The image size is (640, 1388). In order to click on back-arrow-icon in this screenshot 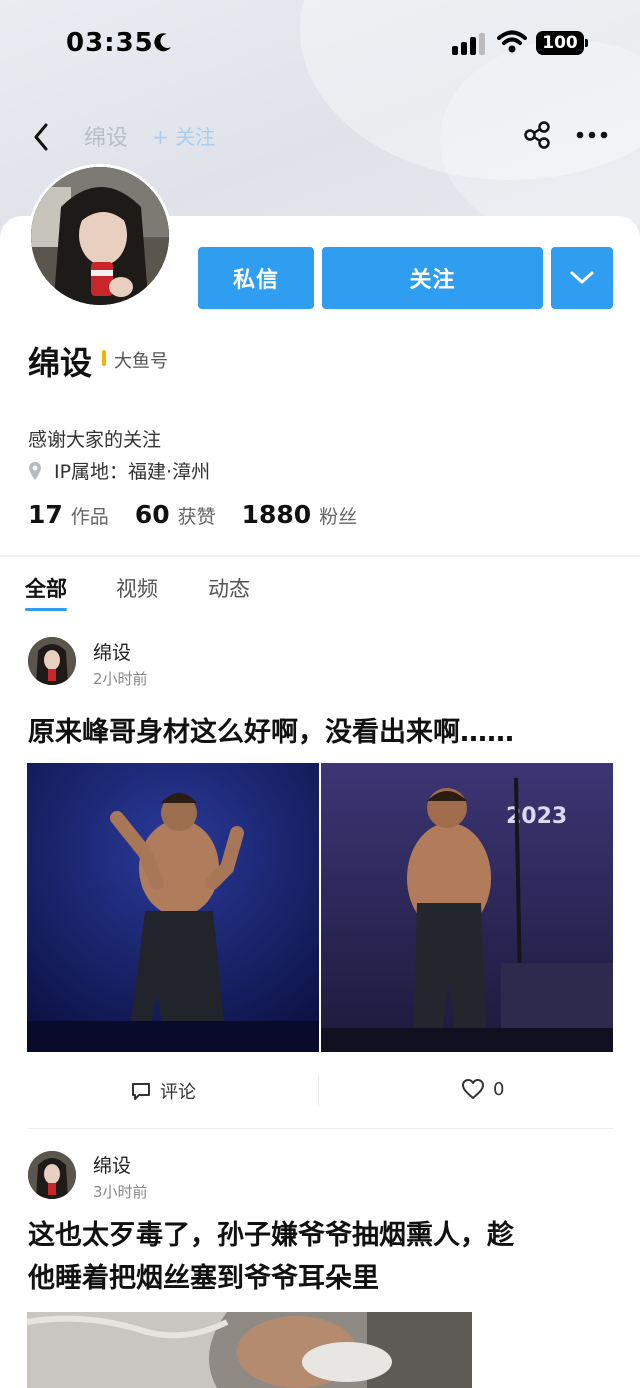, I will do `click(42, 137)`.